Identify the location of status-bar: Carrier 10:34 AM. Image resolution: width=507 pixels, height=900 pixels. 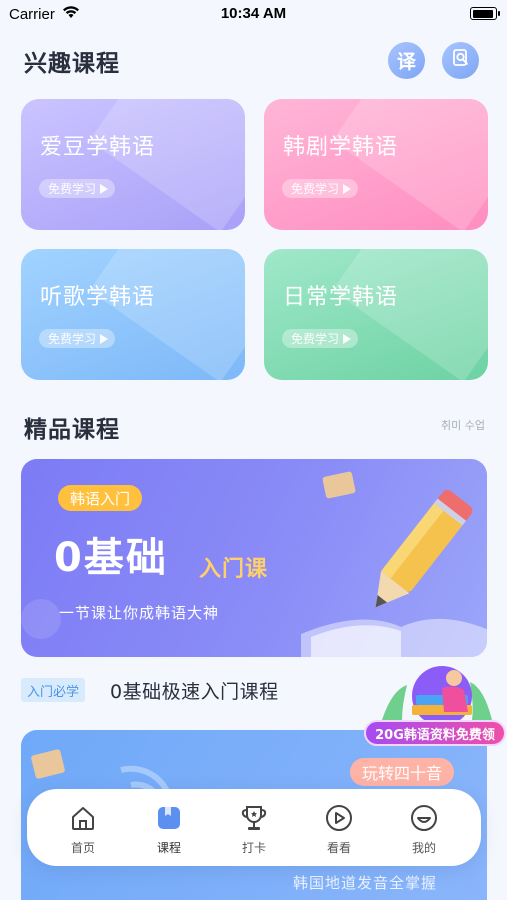
(253, 14).